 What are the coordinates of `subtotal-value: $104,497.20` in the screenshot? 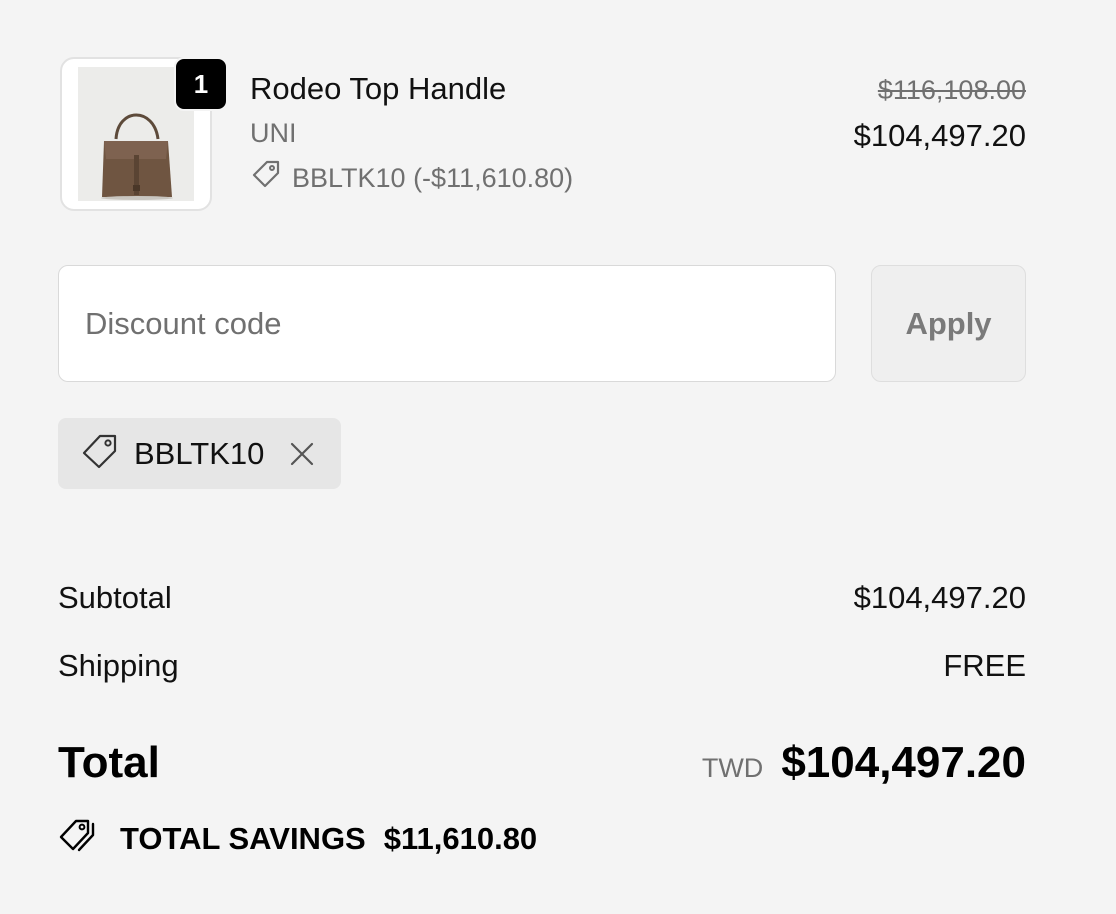 It's located at (939, 597).